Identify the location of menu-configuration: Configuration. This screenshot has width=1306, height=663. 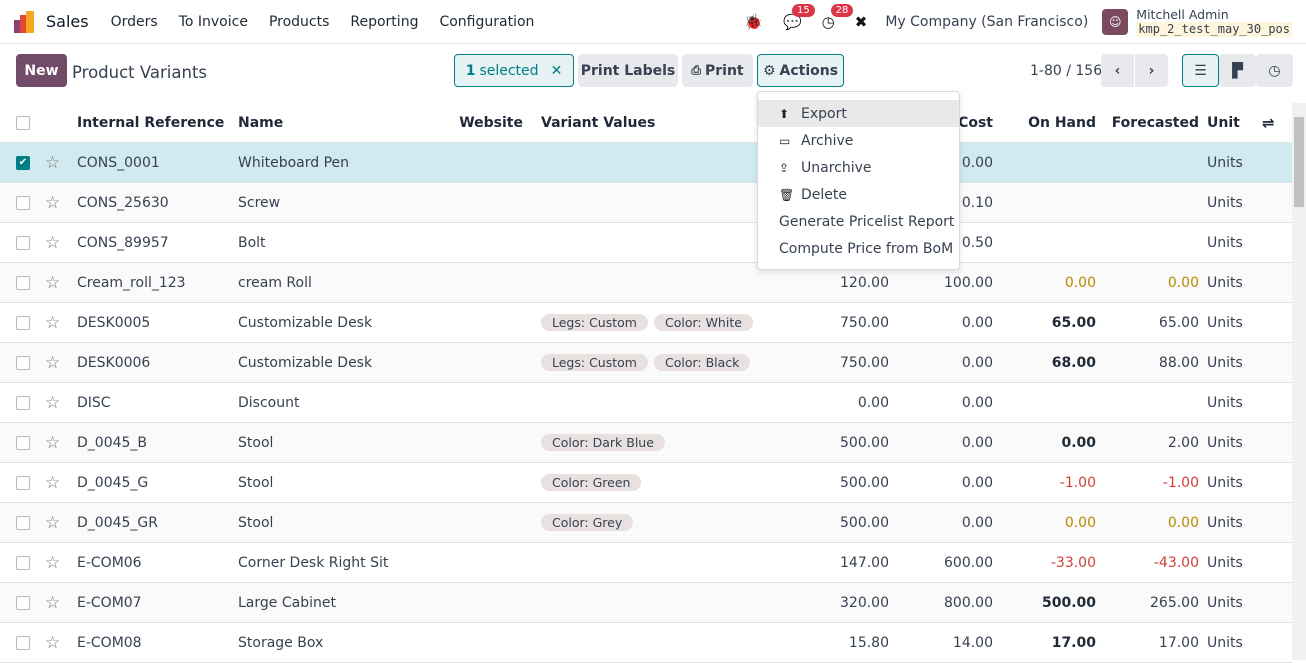
(486, 22).